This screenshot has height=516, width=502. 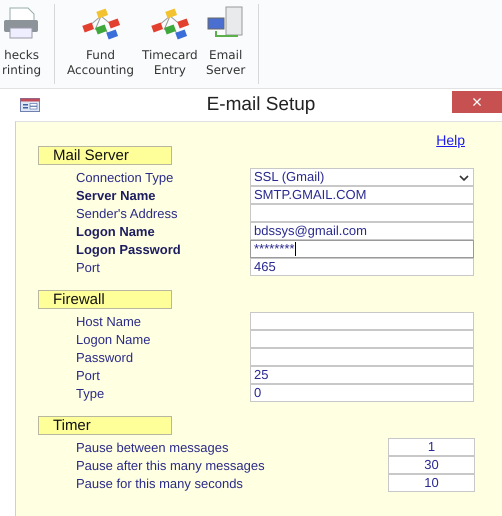 What do you see at coordinates (116, 195) in the screenshot?
I see `field-label: Server Name` at bounding box center [116, 195].